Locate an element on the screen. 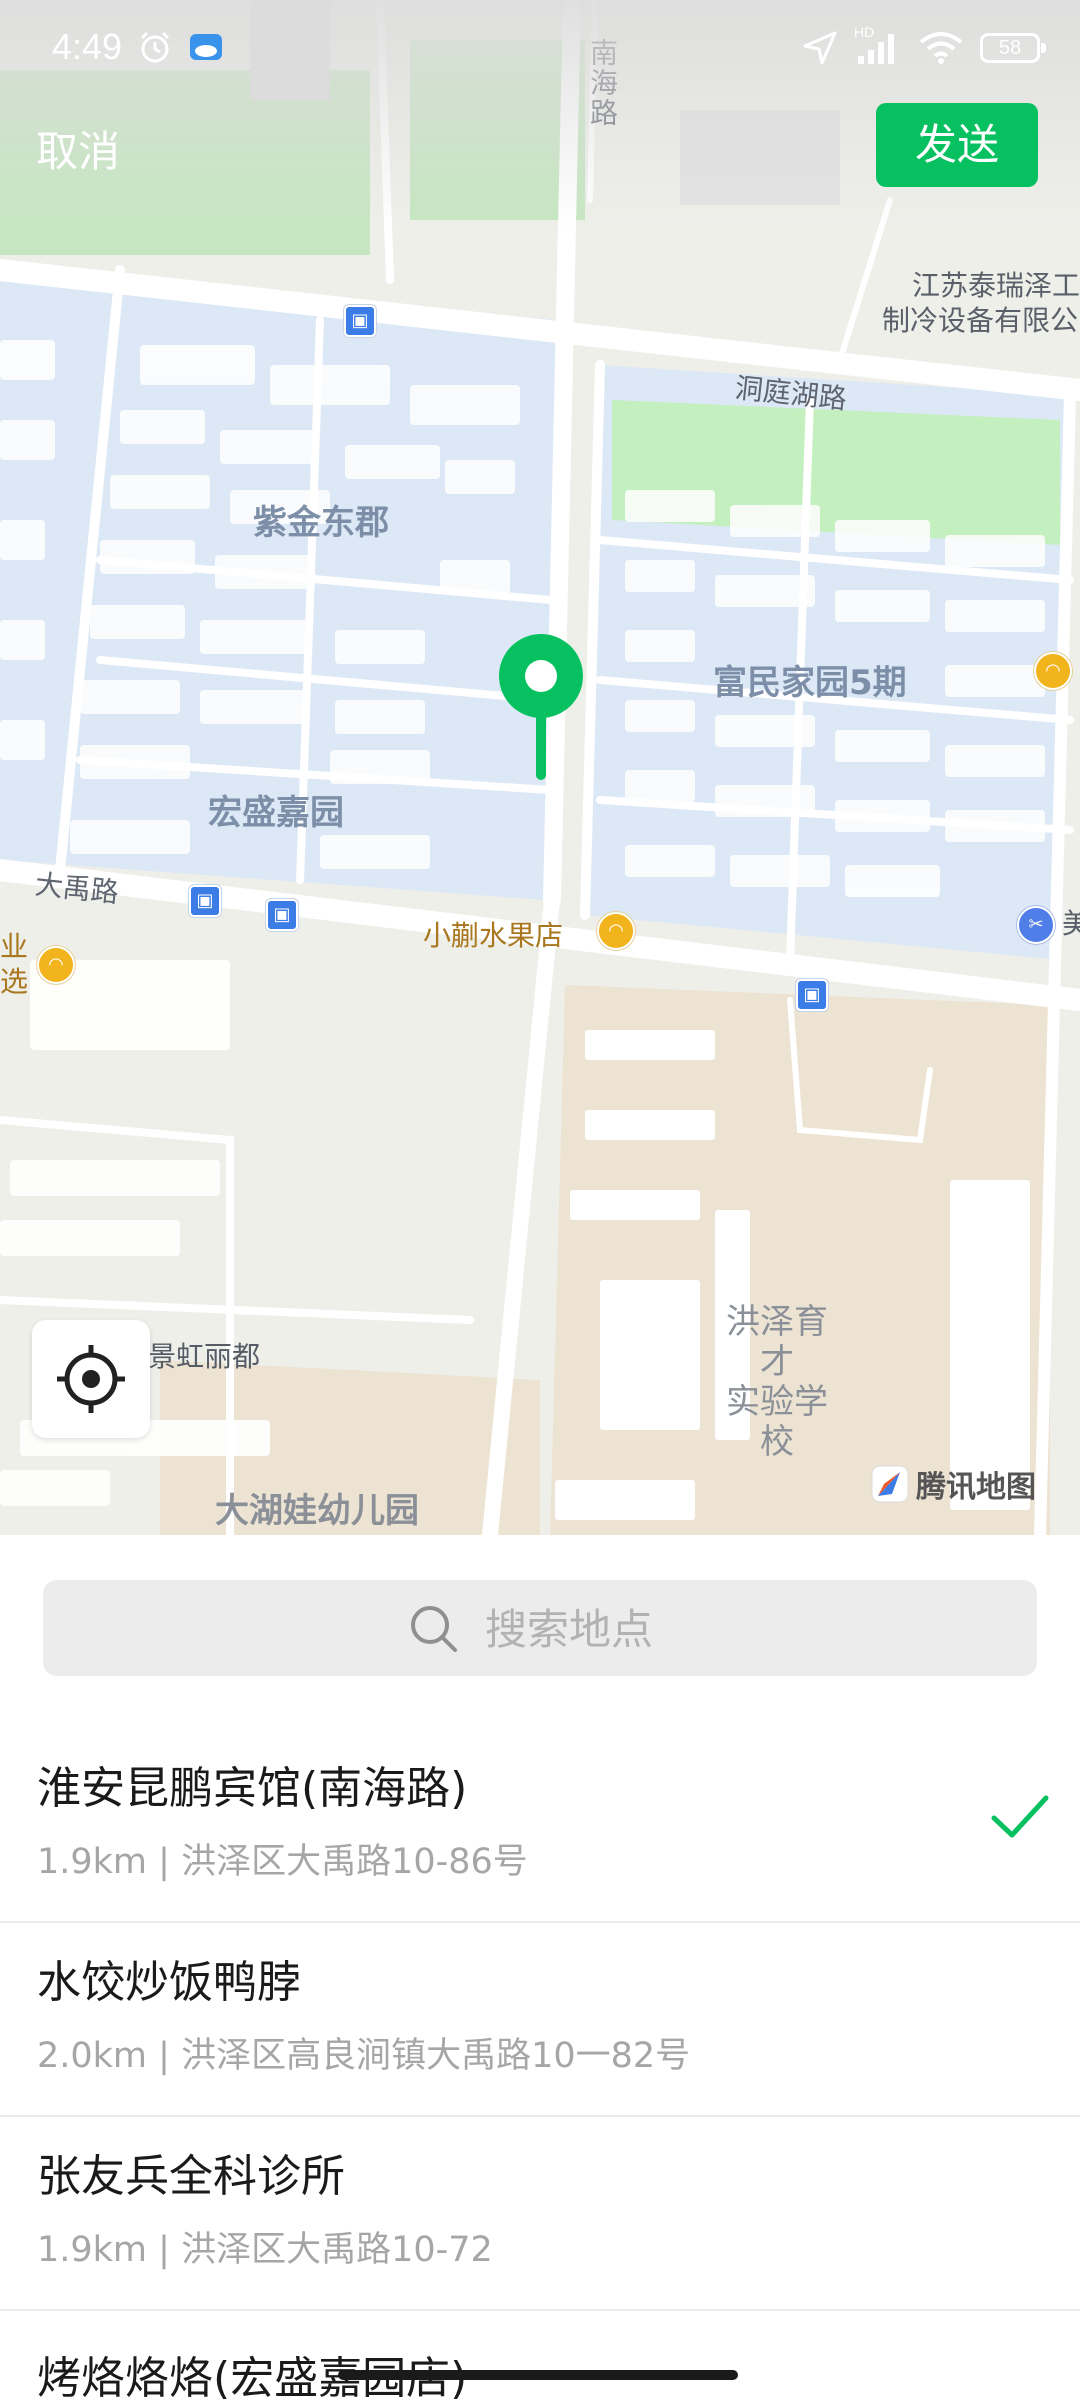 The height and width of the screenshot is (2400, 1080). poi-label-edge-line1: 业 is located at coordinates (14, 946).